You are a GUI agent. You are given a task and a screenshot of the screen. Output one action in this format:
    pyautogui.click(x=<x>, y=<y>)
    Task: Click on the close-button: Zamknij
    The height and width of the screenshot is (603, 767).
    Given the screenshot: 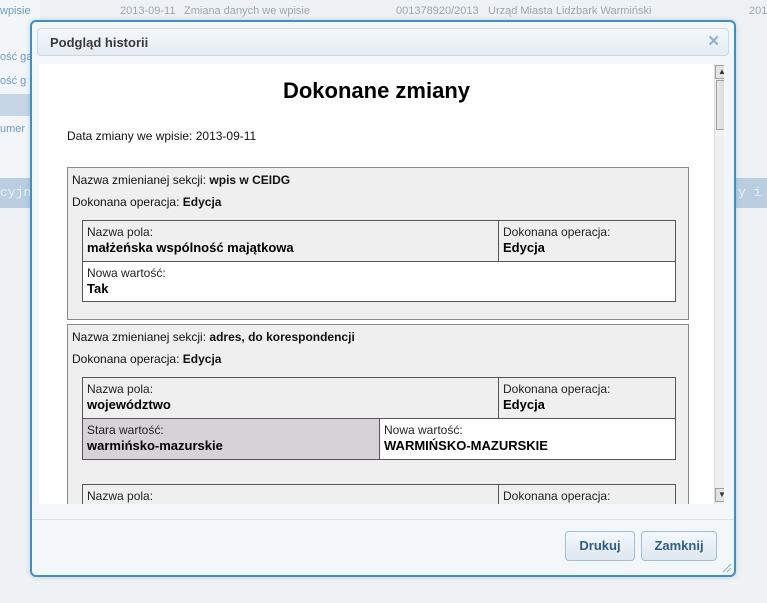 What is the action you would take?
    pyautogui.click(x=679, y=546)
    